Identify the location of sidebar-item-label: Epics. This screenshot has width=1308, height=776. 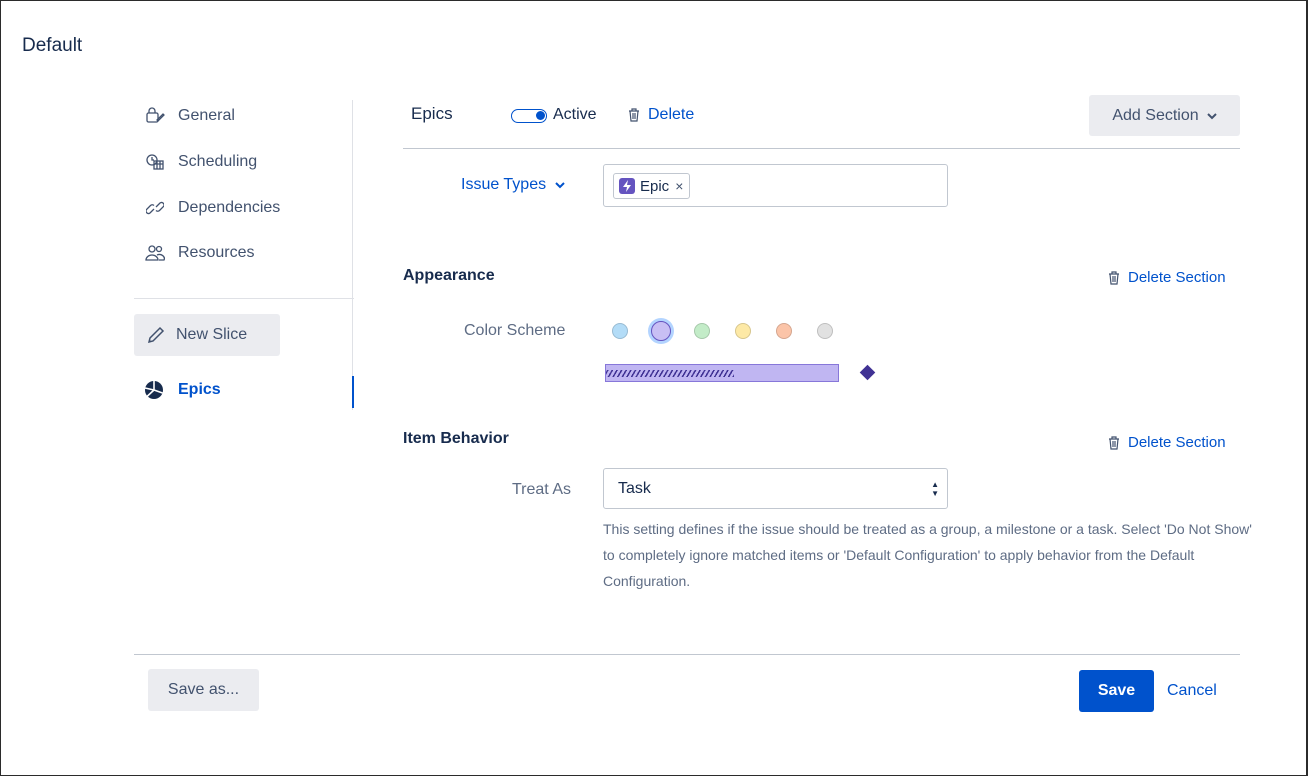
(199, 389).